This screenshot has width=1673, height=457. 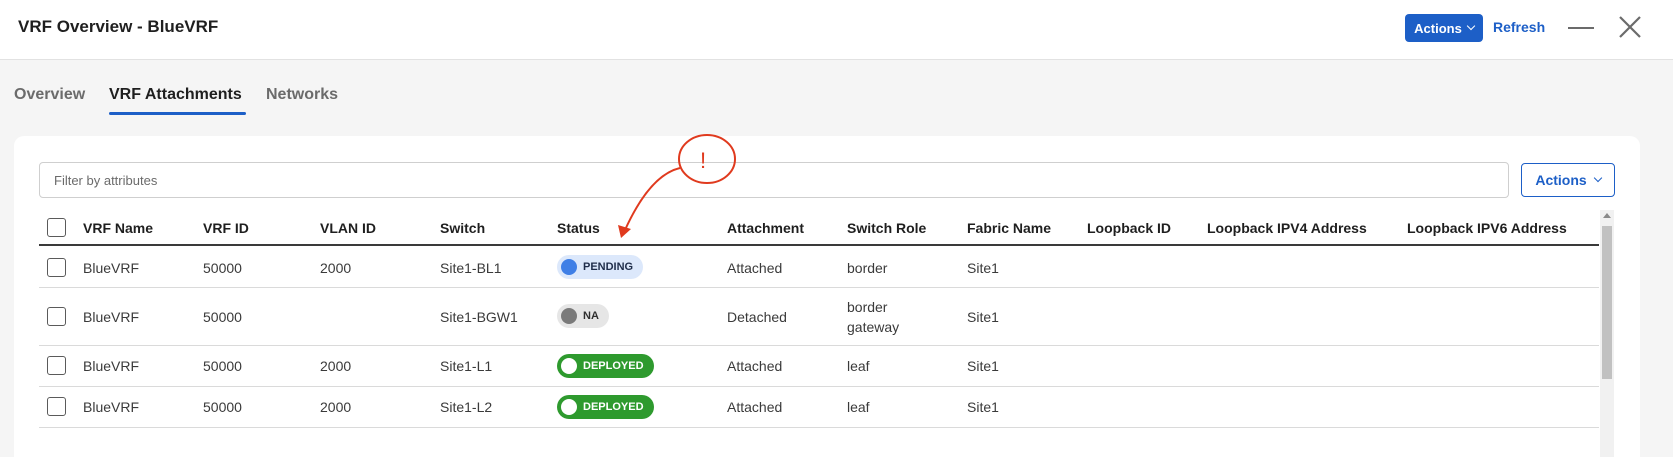 What do you see at coordinates (757, 317) in the screenshot?
I see `cell-attachment: Detached` at bounding box center [757, 317].